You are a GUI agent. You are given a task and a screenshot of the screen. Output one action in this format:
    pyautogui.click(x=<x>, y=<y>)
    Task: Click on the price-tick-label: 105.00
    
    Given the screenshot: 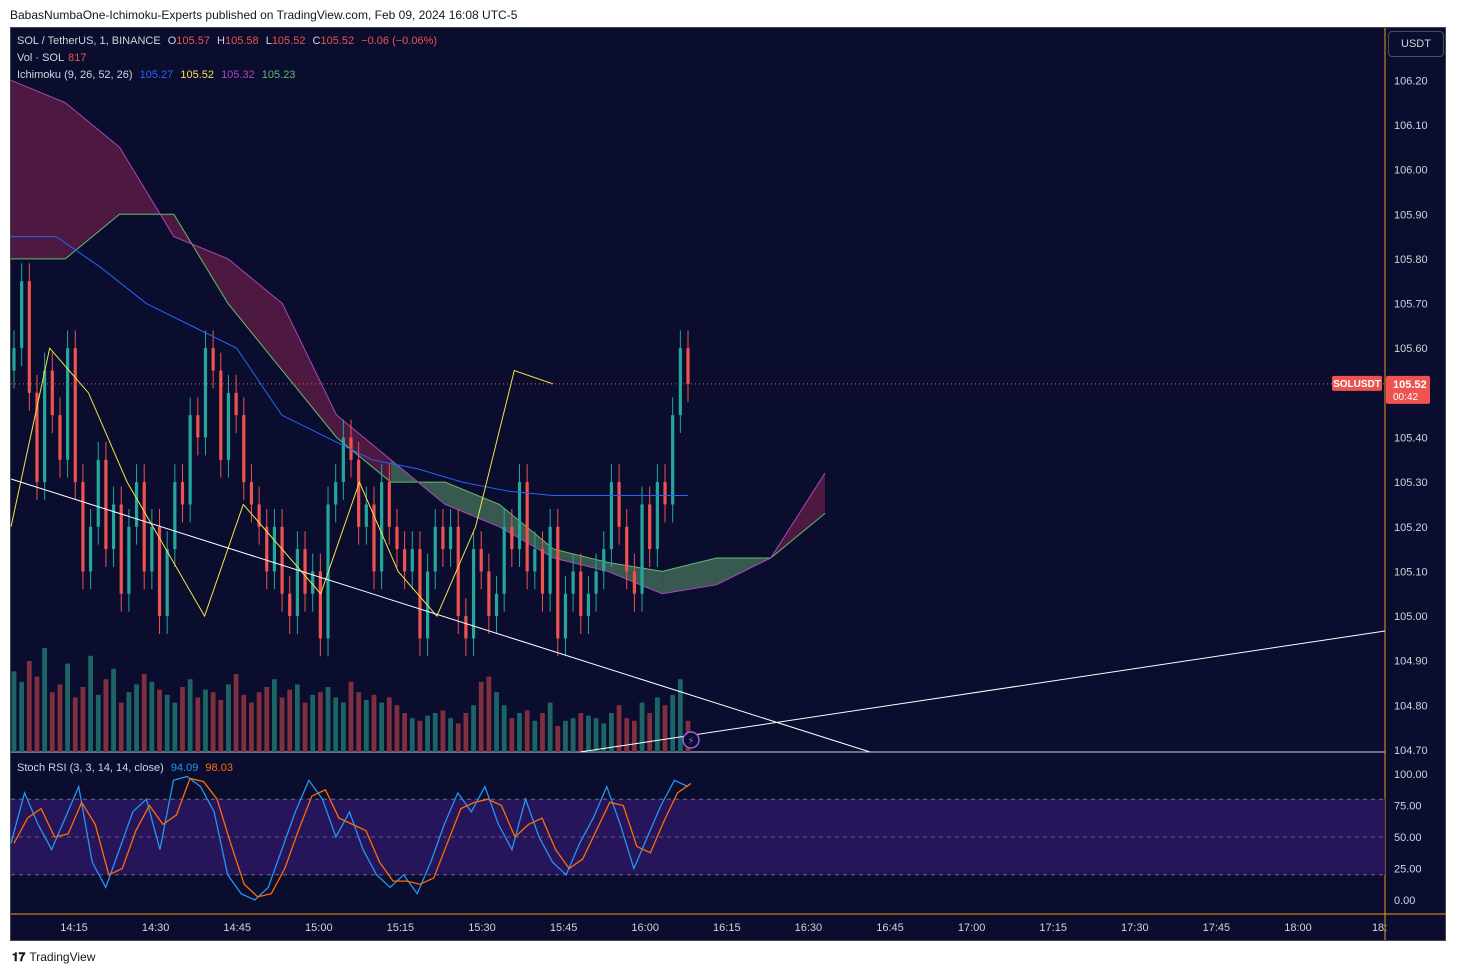 What is the action you would take?
    pyautogui.click(x=1411, y=617)
    